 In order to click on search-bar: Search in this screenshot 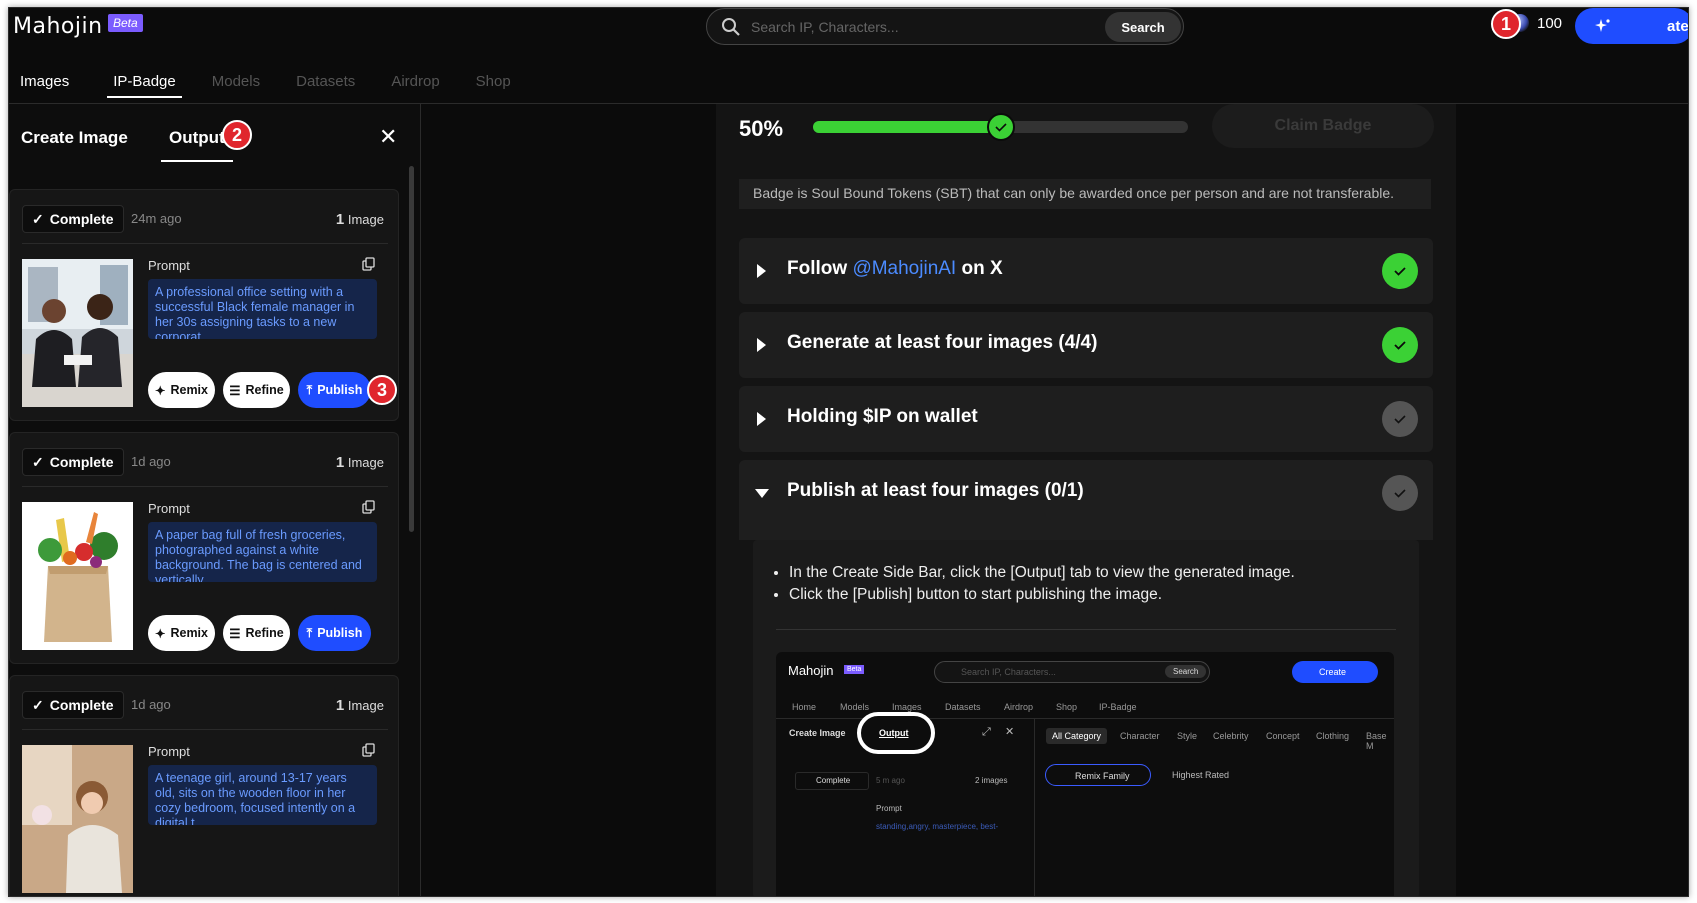, I will do `click(945, 26)`.